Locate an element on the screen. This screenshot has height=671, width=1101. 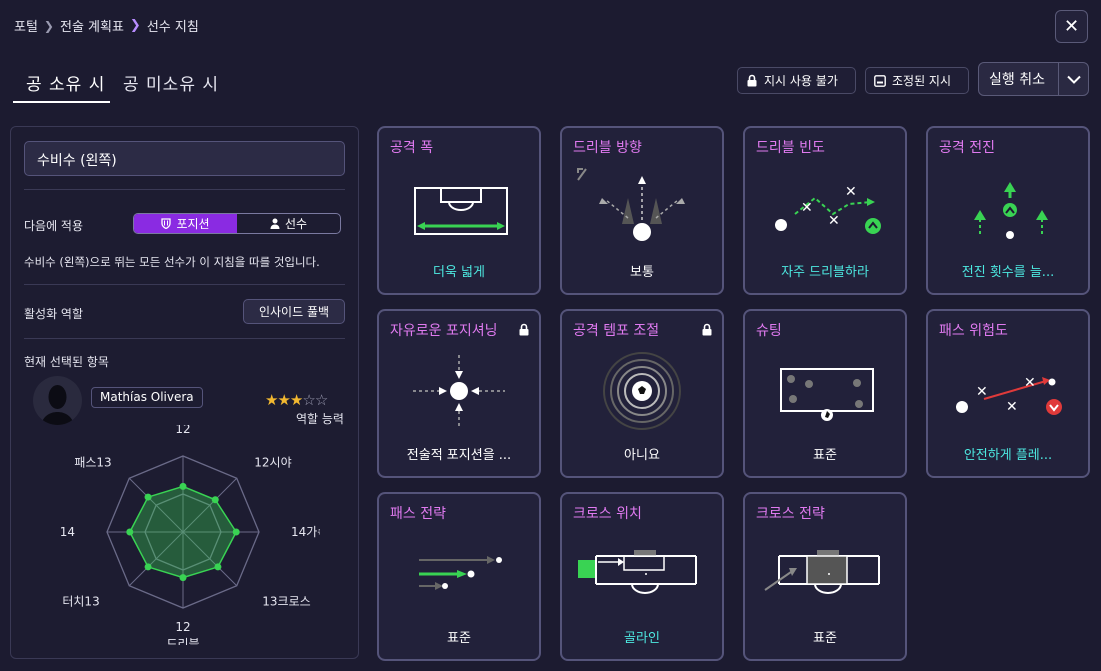
instruction-title: 공격 템포 조절 is located at coordinates (616, 331).